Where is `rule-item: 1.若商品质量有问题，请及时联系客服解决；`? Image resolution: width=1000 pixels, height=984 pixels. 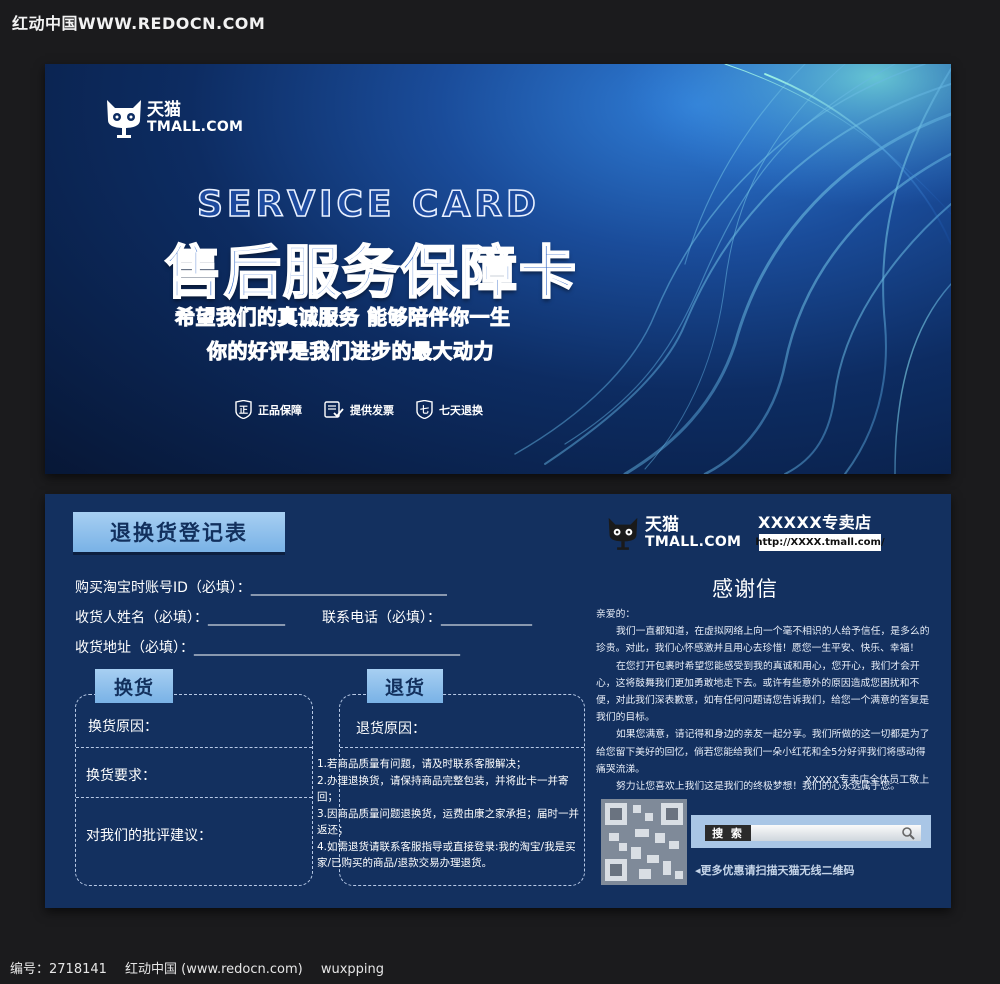
rule-item: 1.若商品质量有问题，请及时联系客服解决； is located at coordinates (422, 764).